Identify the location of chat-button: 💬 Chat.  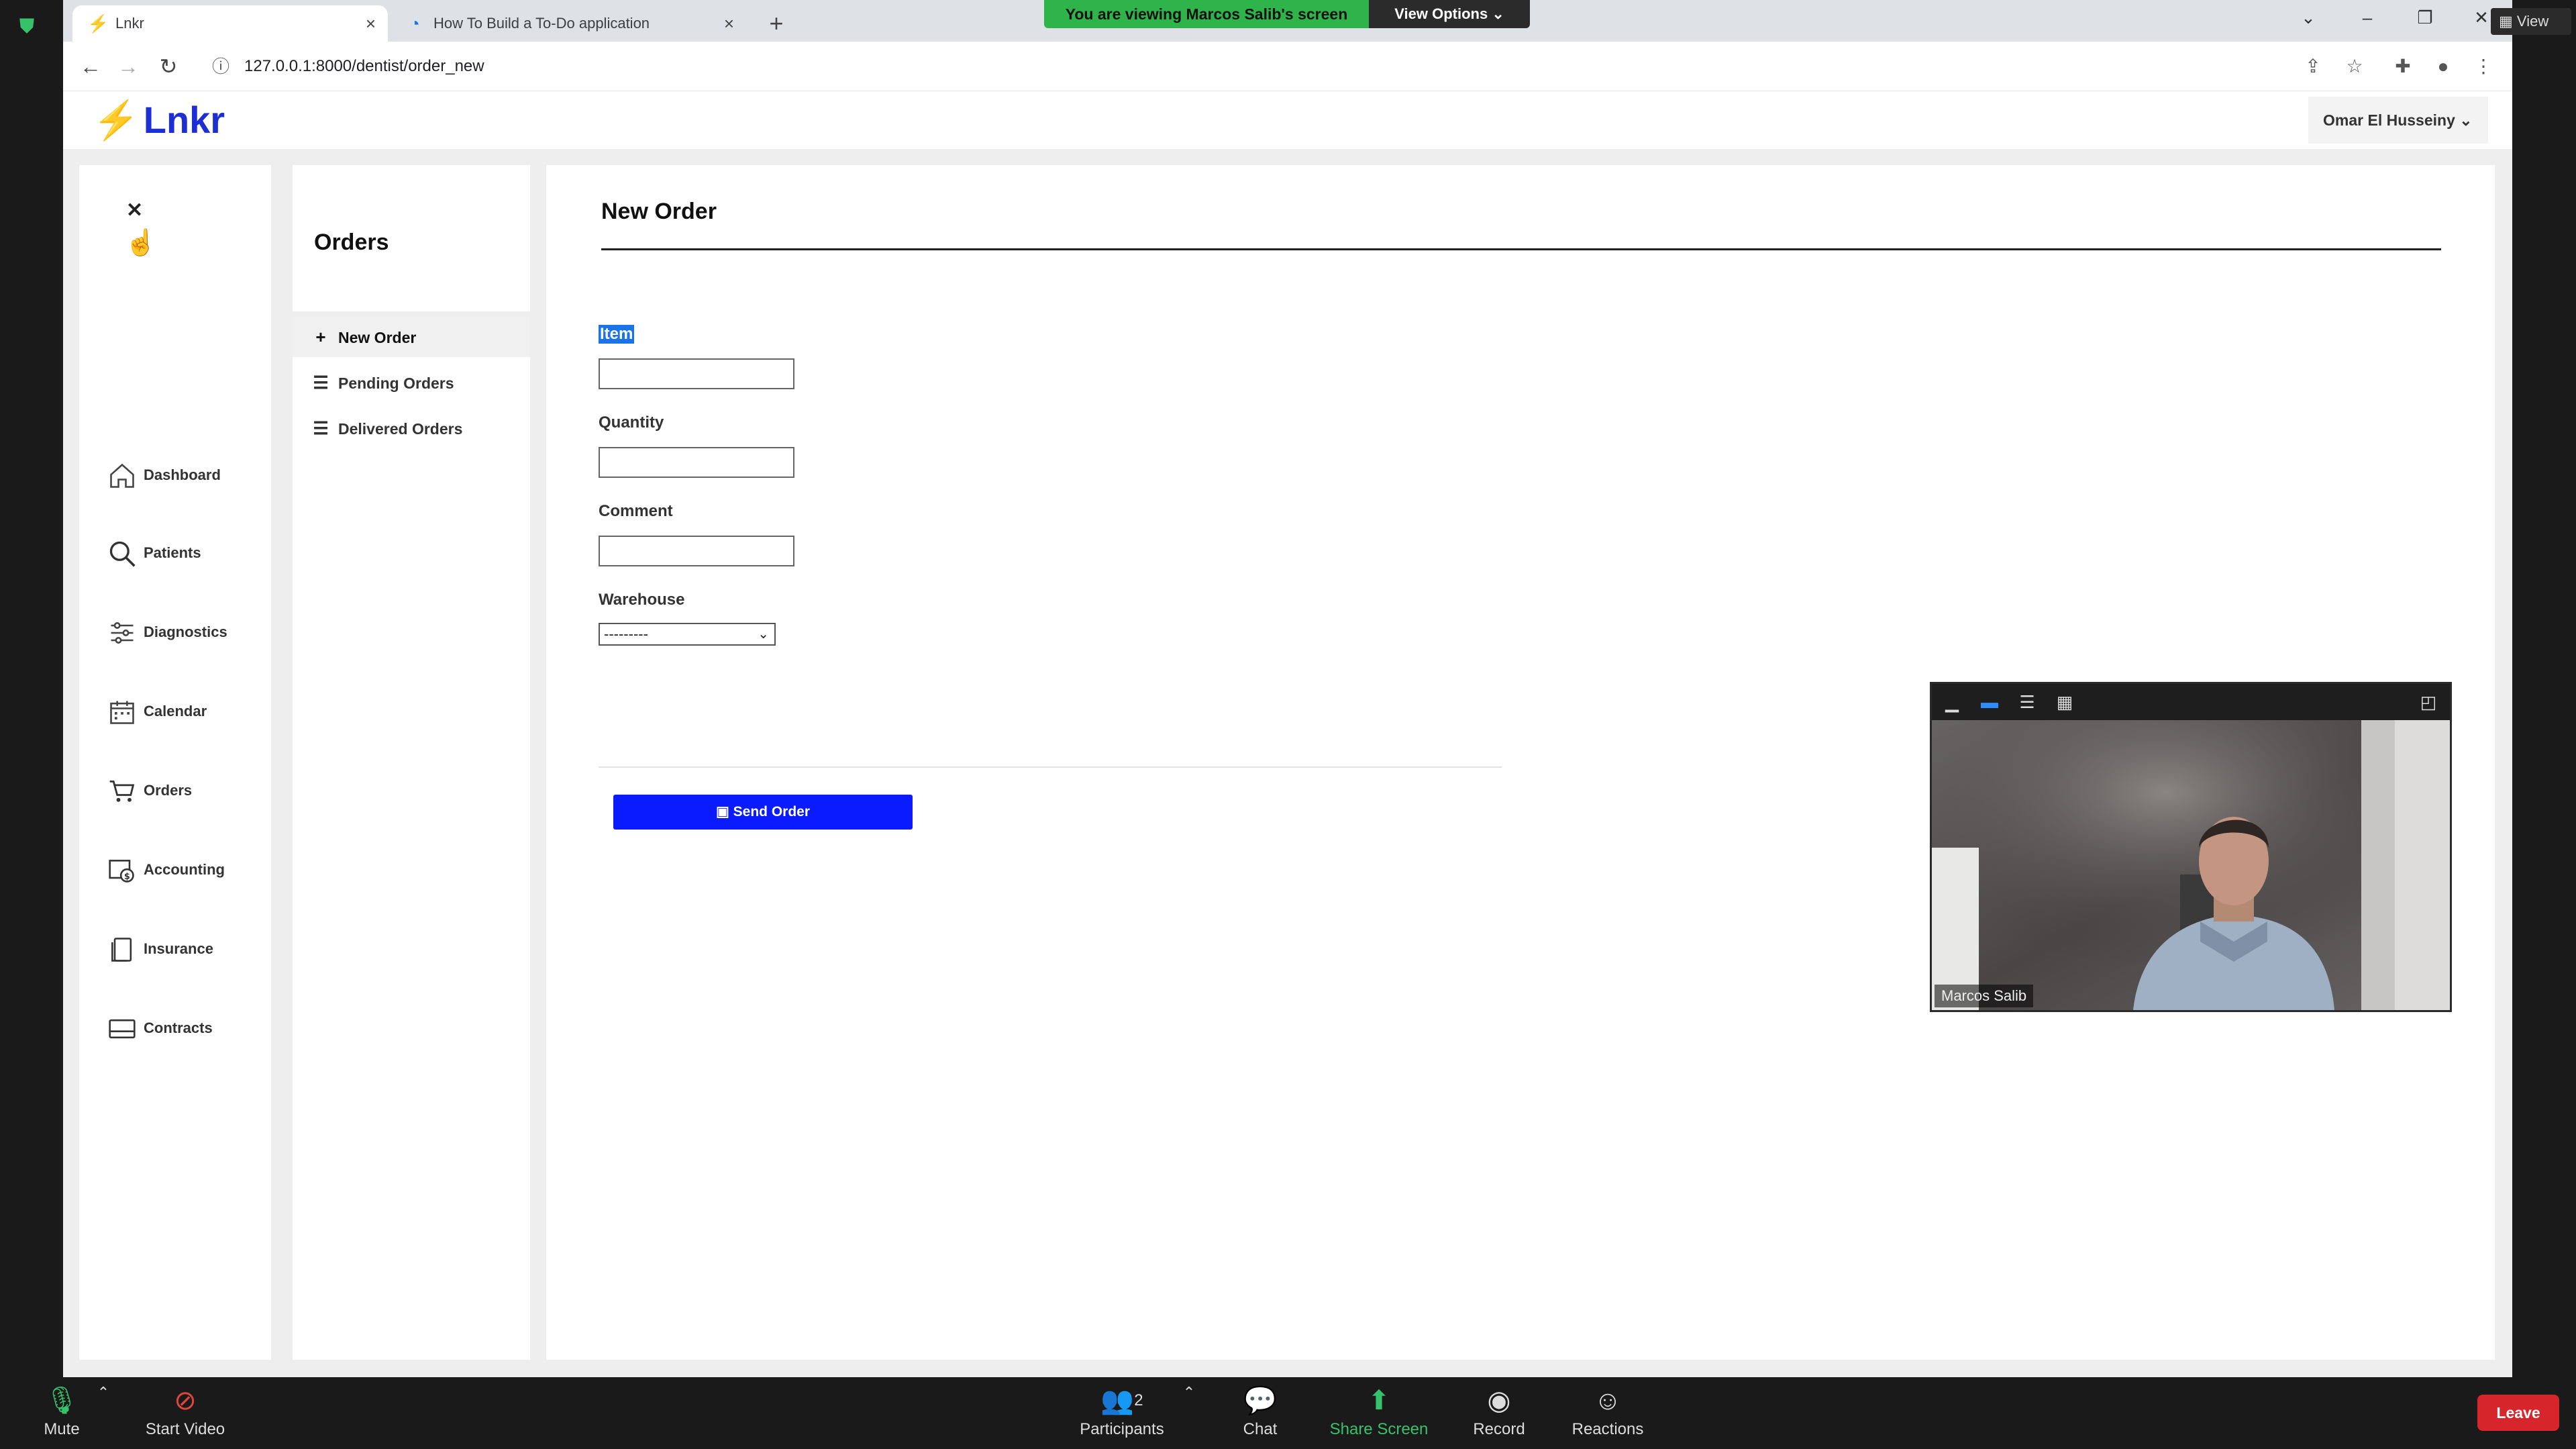
(1260, 1415).